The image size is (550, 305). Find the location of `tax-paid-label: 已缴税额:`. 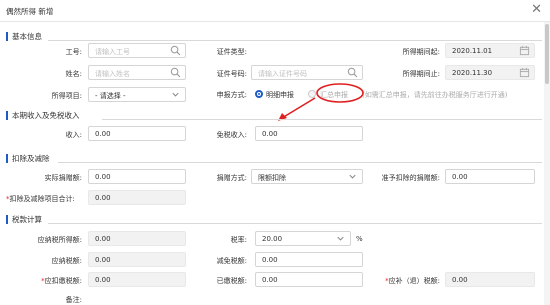

tax-paid-label: 已缴税额: is located at coordinates (231, 281).